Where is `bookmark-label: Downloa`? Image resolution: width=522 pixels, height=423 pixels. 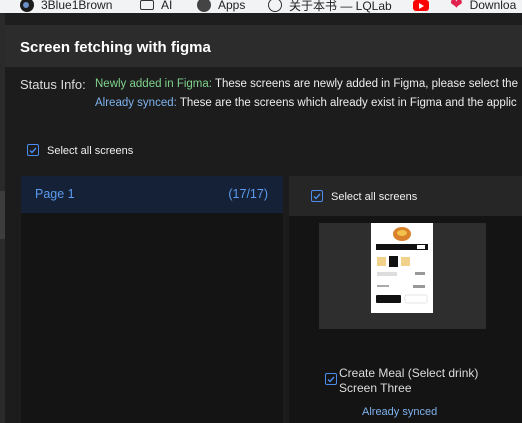 bookmark-label: Downloa is located at coordinates (493, 6).